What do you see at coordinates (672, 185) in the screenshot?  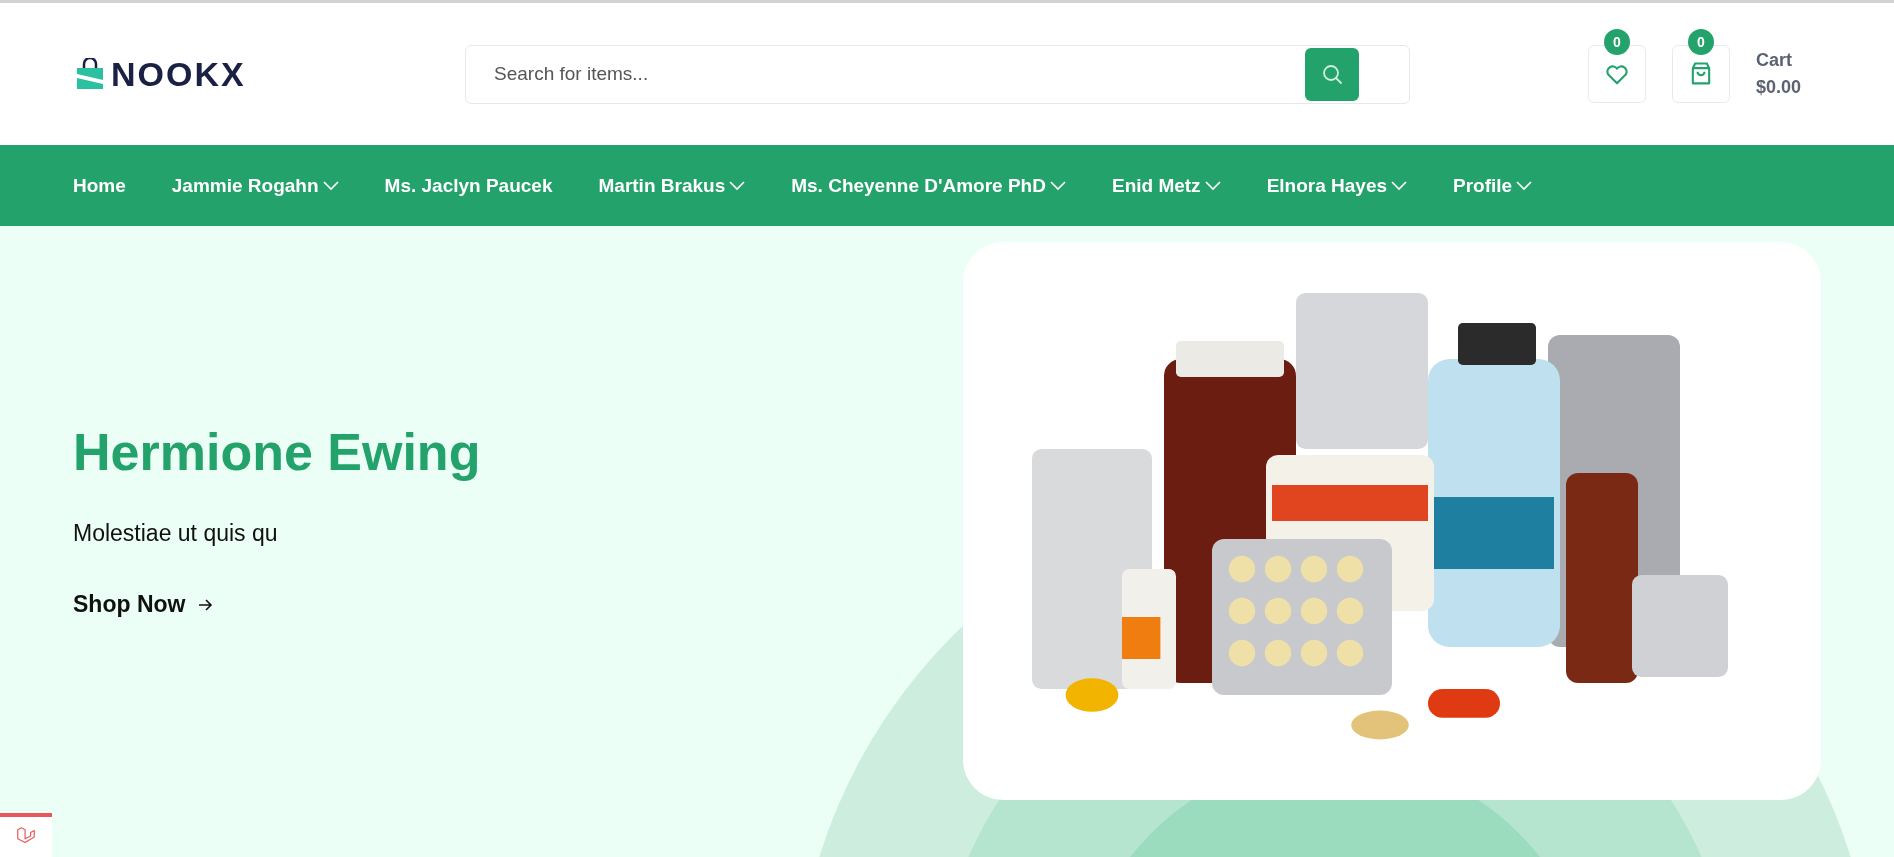 I see `nav-link: Martin Brakus` at bounding box center [672, 185].